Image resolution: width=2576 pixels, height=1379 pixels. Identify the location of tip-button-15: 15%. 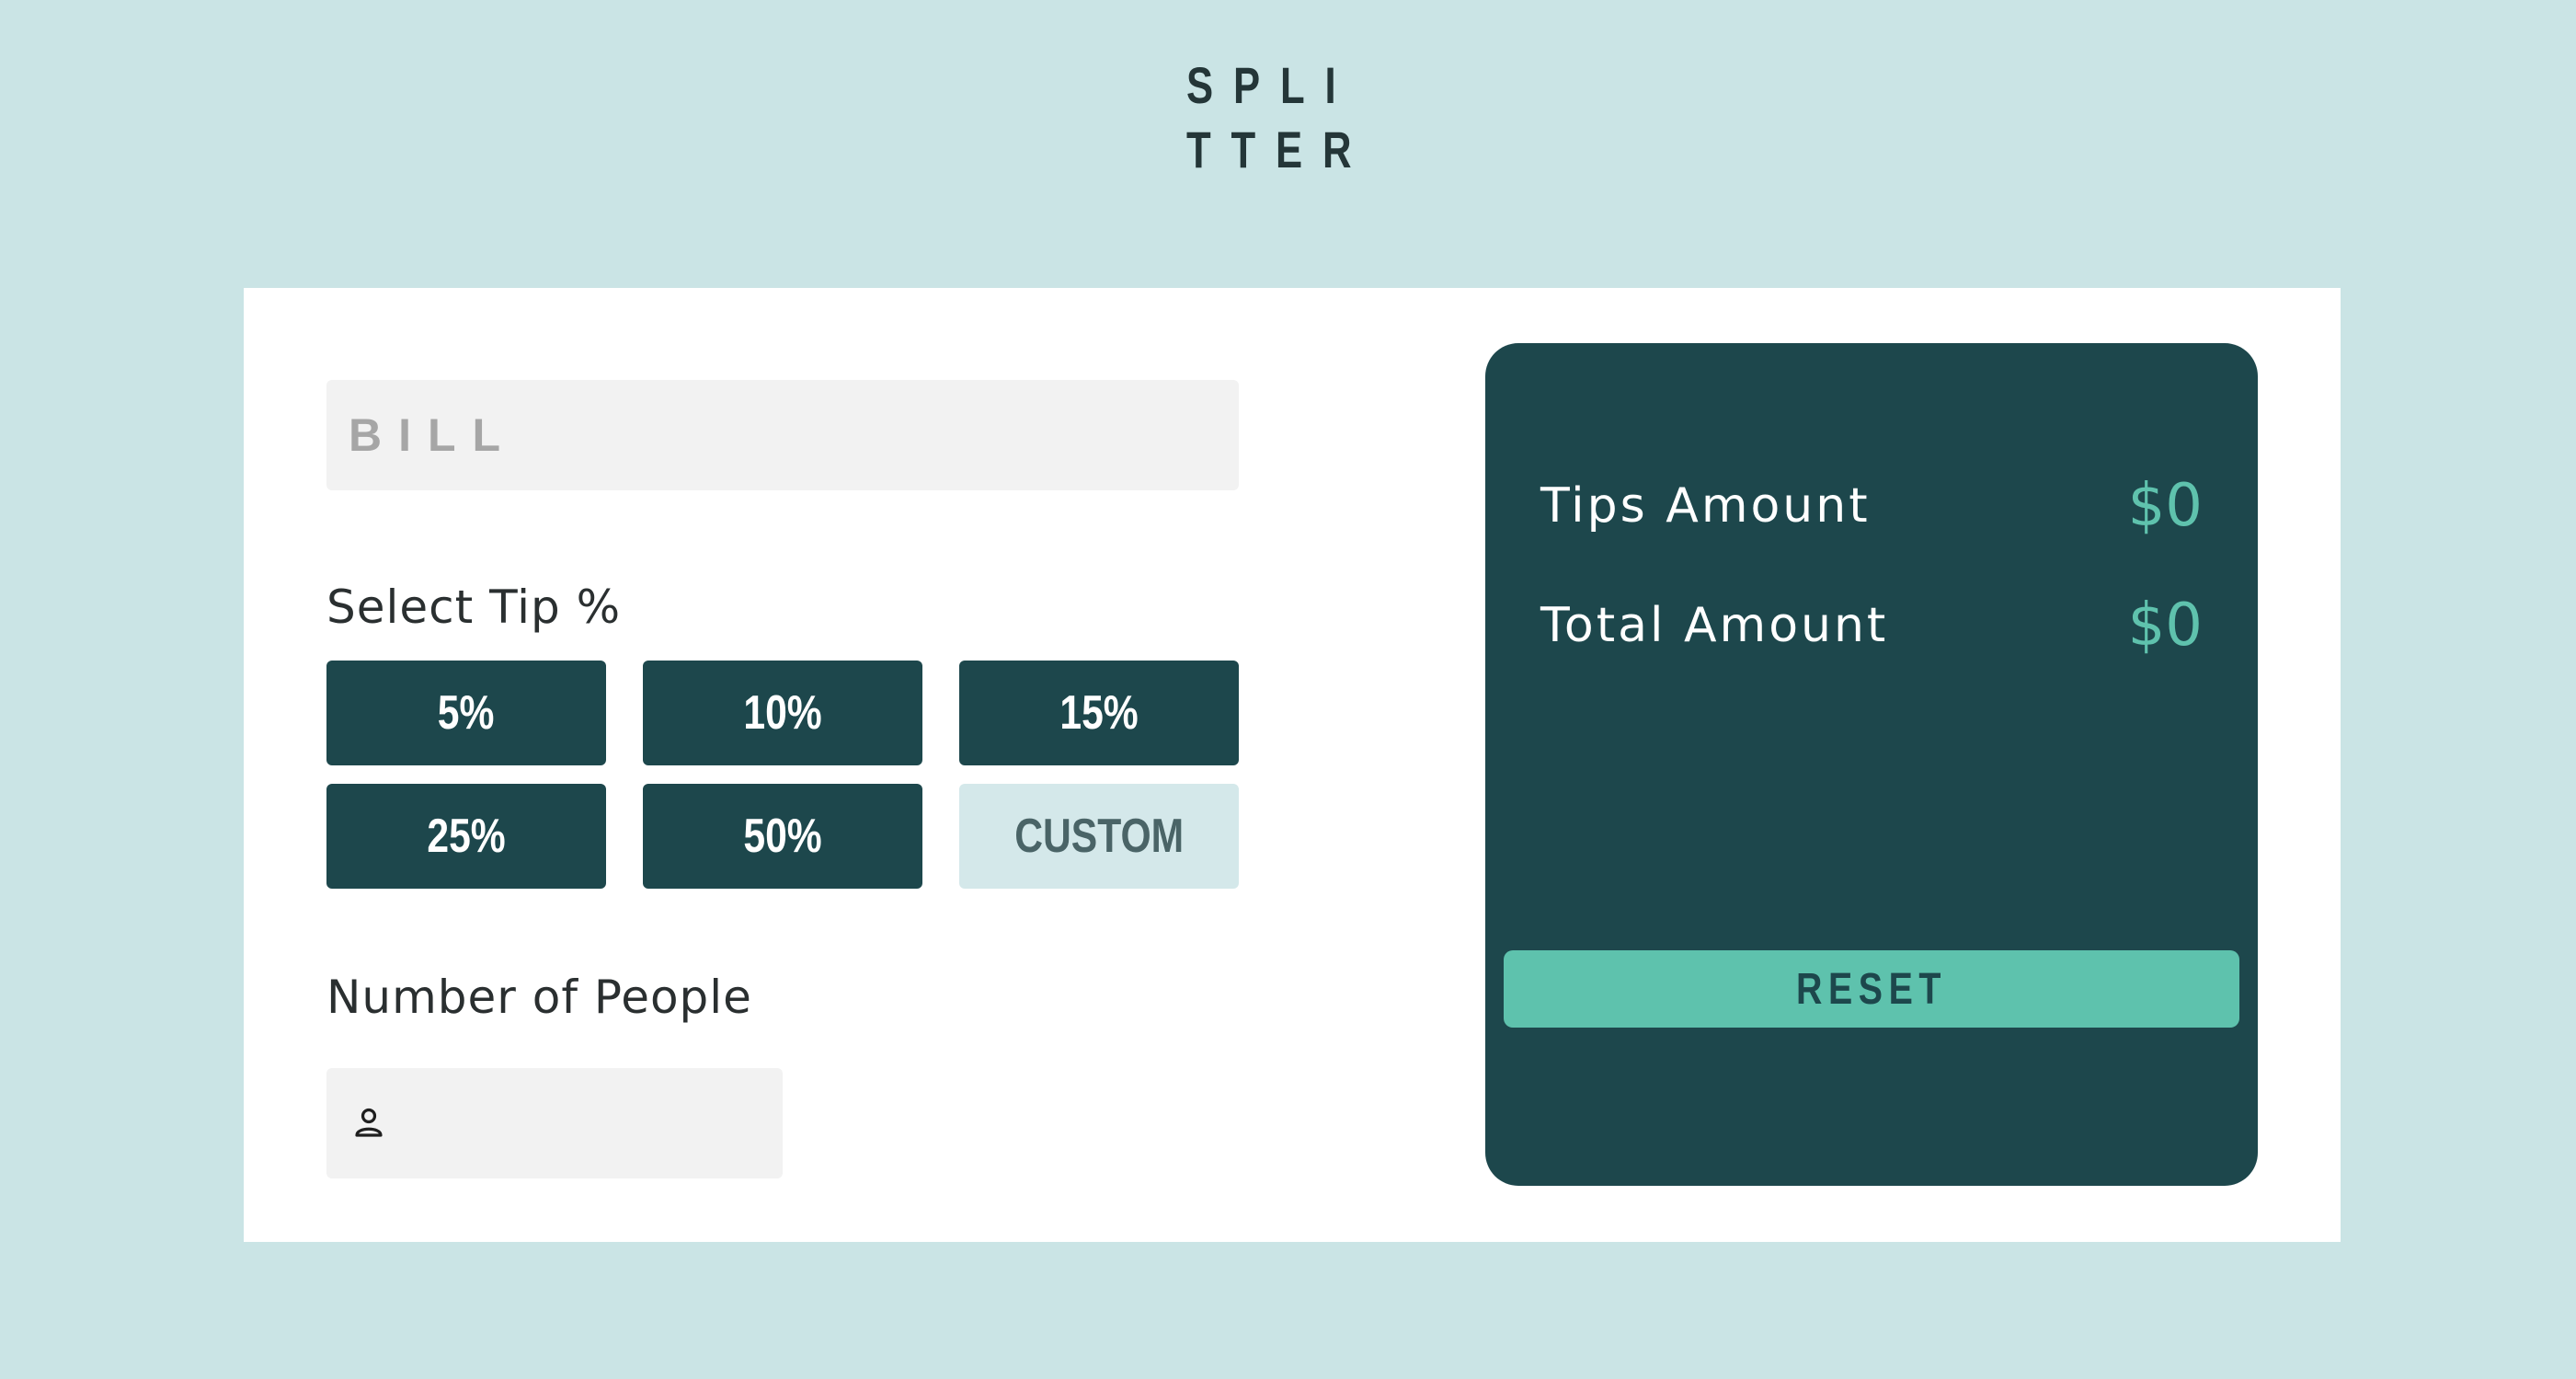
(1099, 713).